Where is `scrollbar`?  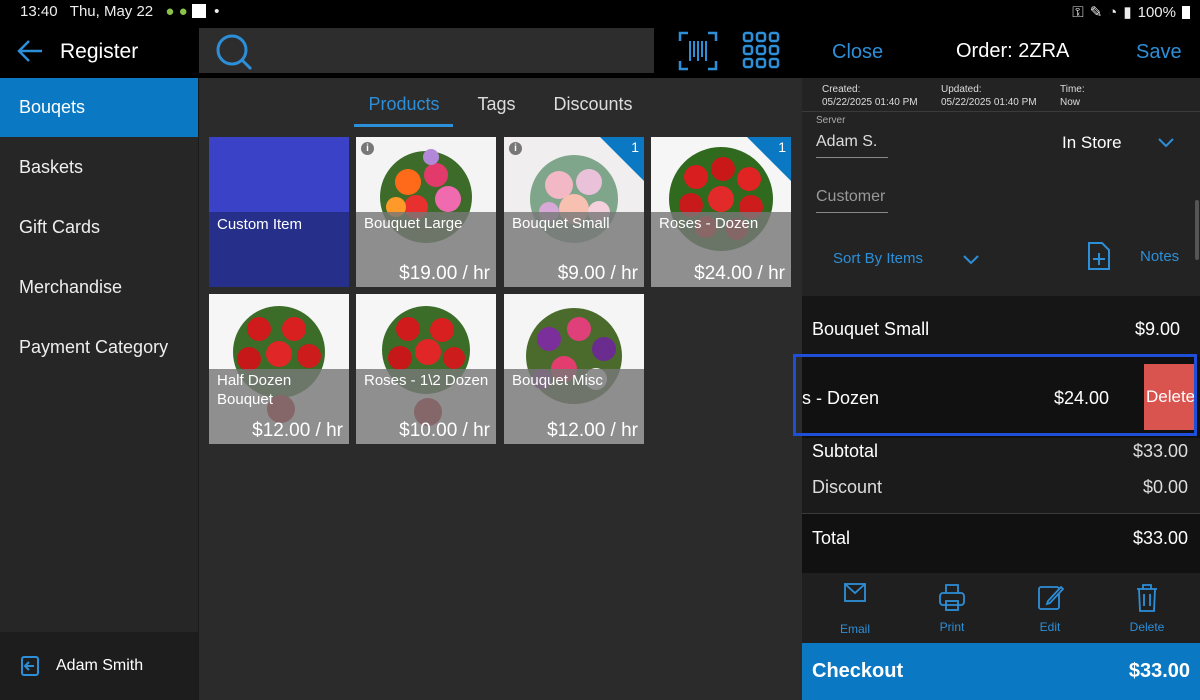 scrollbar is located at coordinates (1197, 230).